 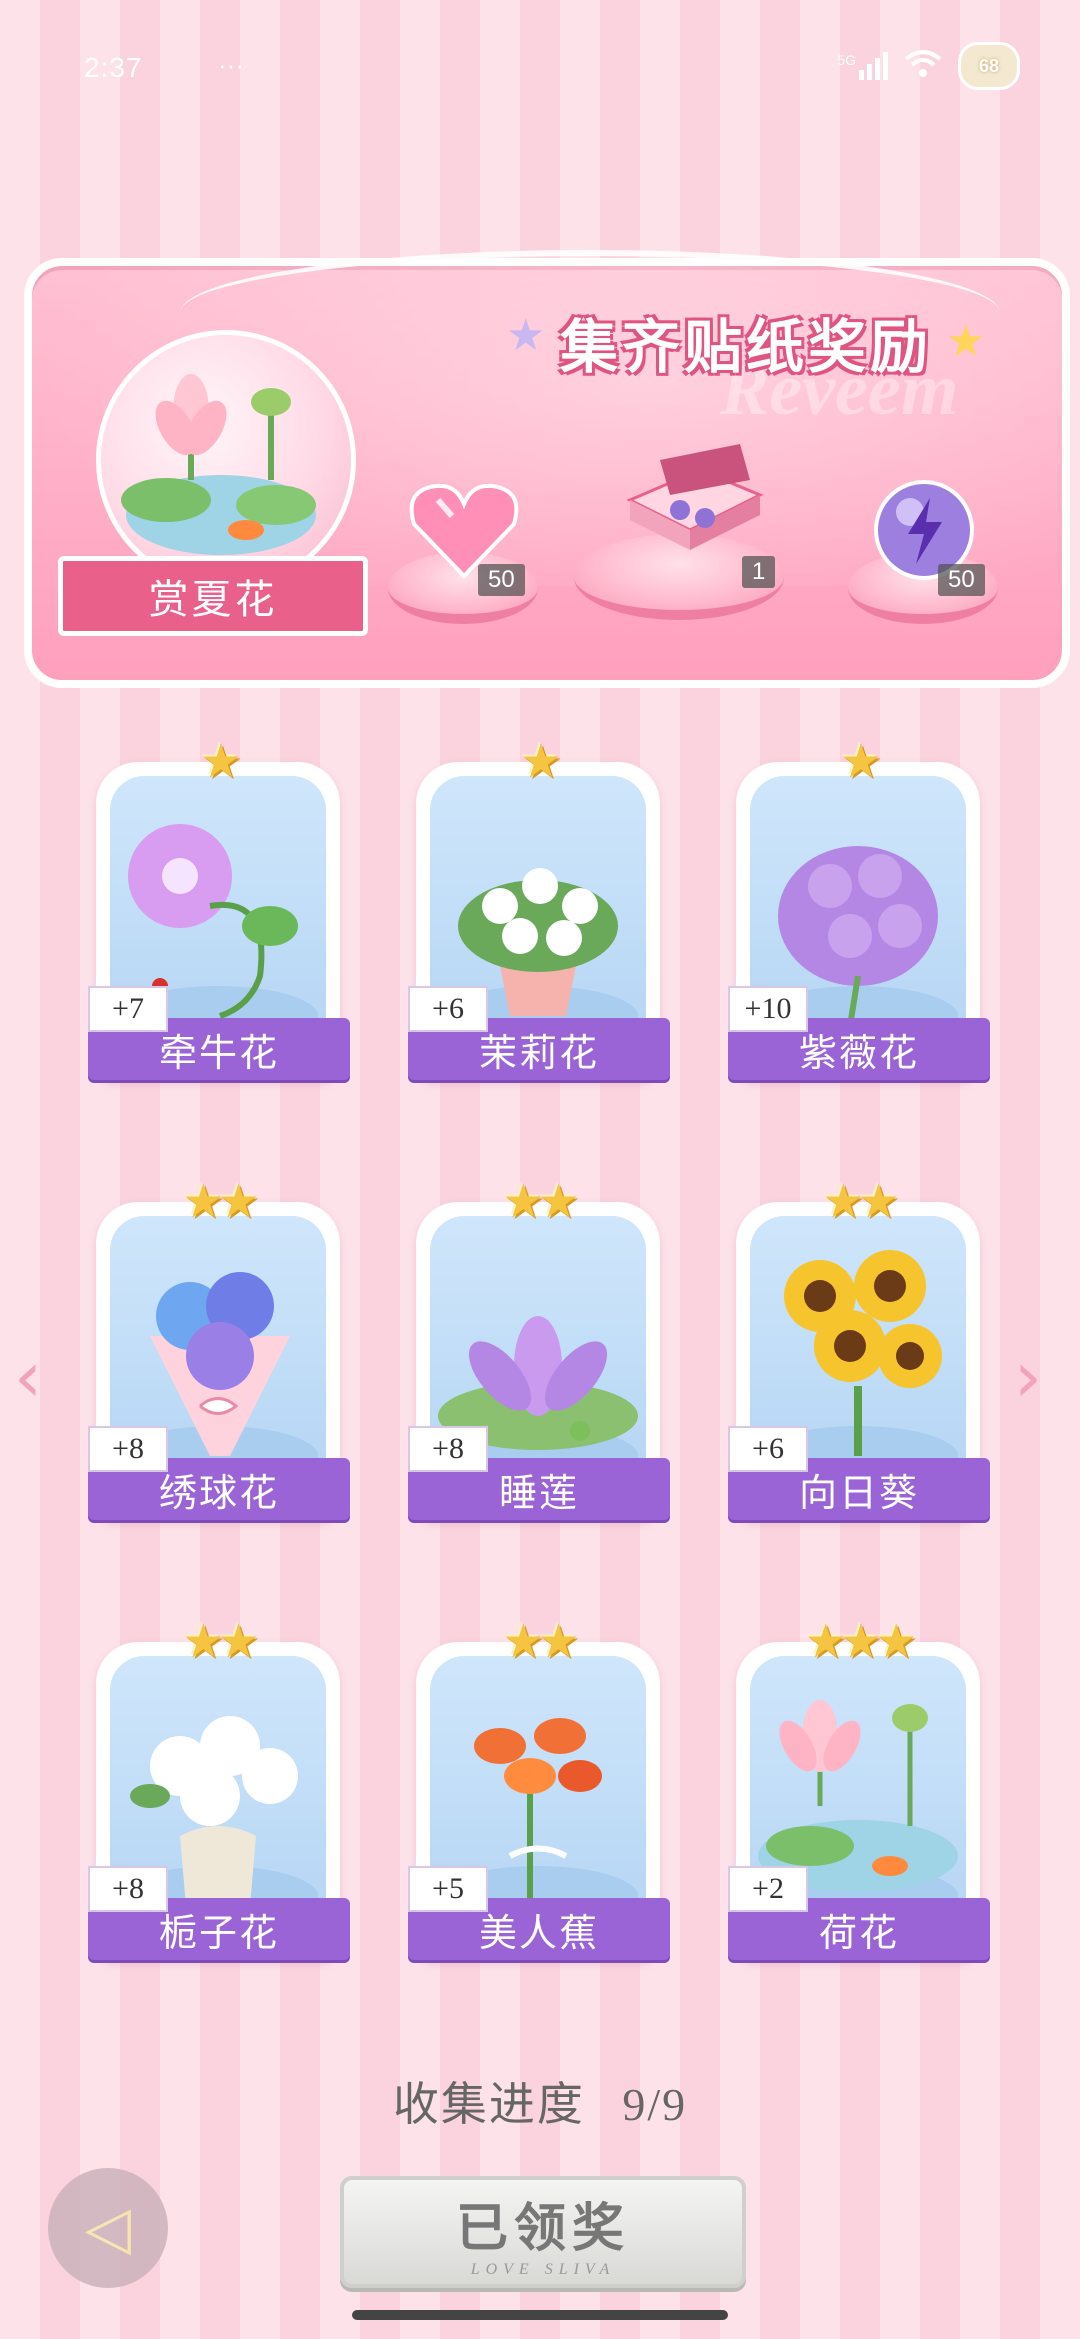 What do you see at coordinates (923, 66) in the screenshot?
I see `wifi-icon` at bounding box center [923, 66].